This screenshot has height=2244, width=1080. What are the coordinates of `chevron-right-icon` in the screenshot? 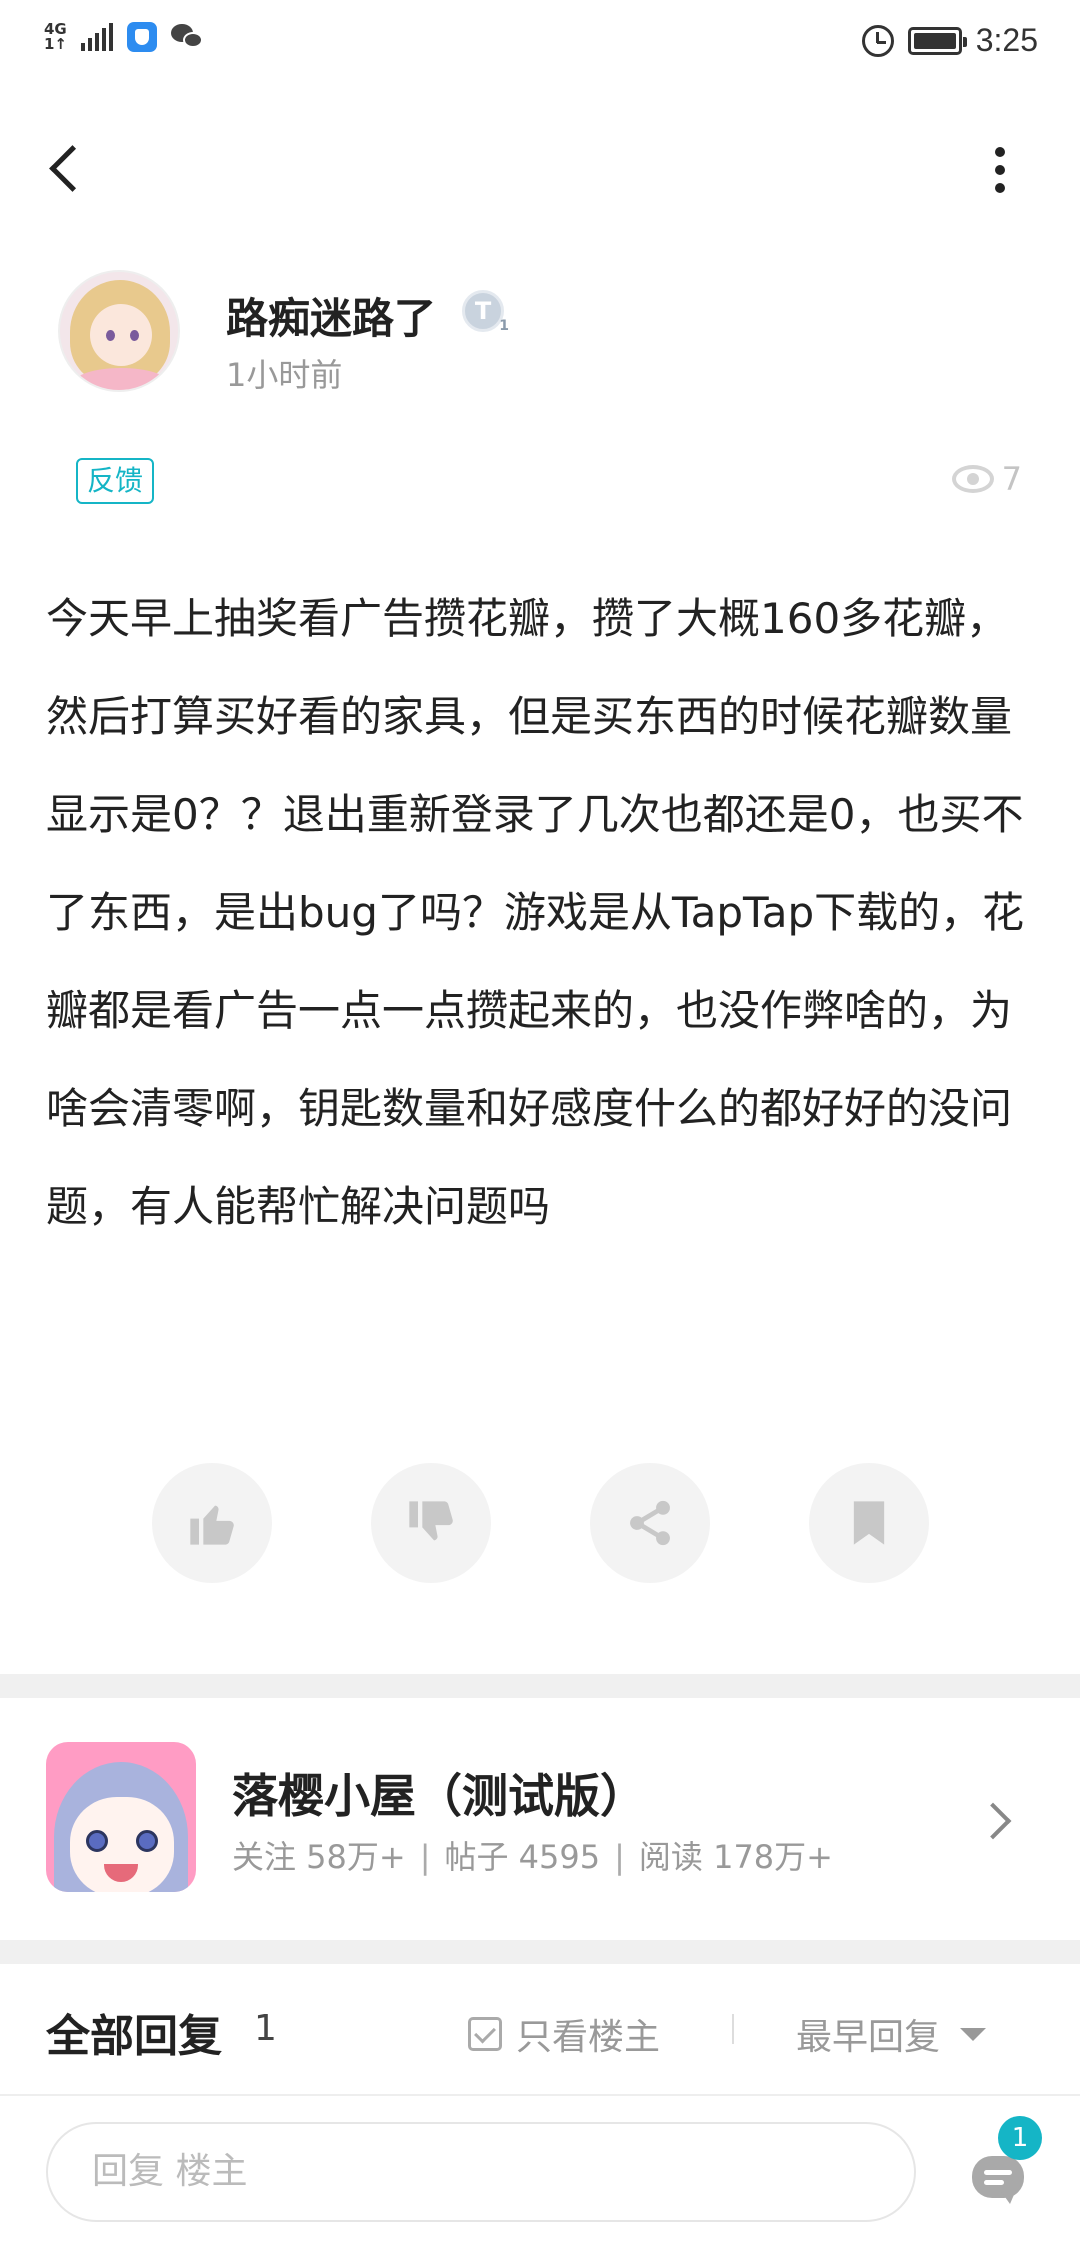 It's located at (995, 1820).